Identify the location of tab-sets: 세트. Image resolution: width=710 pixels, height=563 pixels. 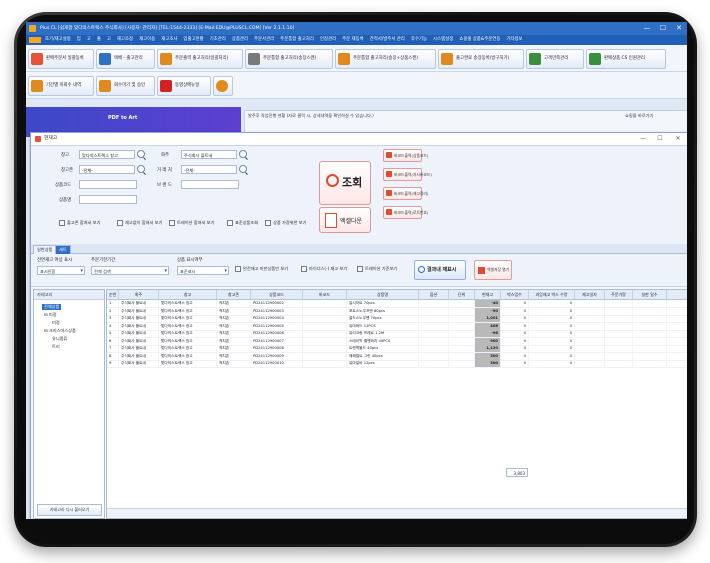
(63, 249).